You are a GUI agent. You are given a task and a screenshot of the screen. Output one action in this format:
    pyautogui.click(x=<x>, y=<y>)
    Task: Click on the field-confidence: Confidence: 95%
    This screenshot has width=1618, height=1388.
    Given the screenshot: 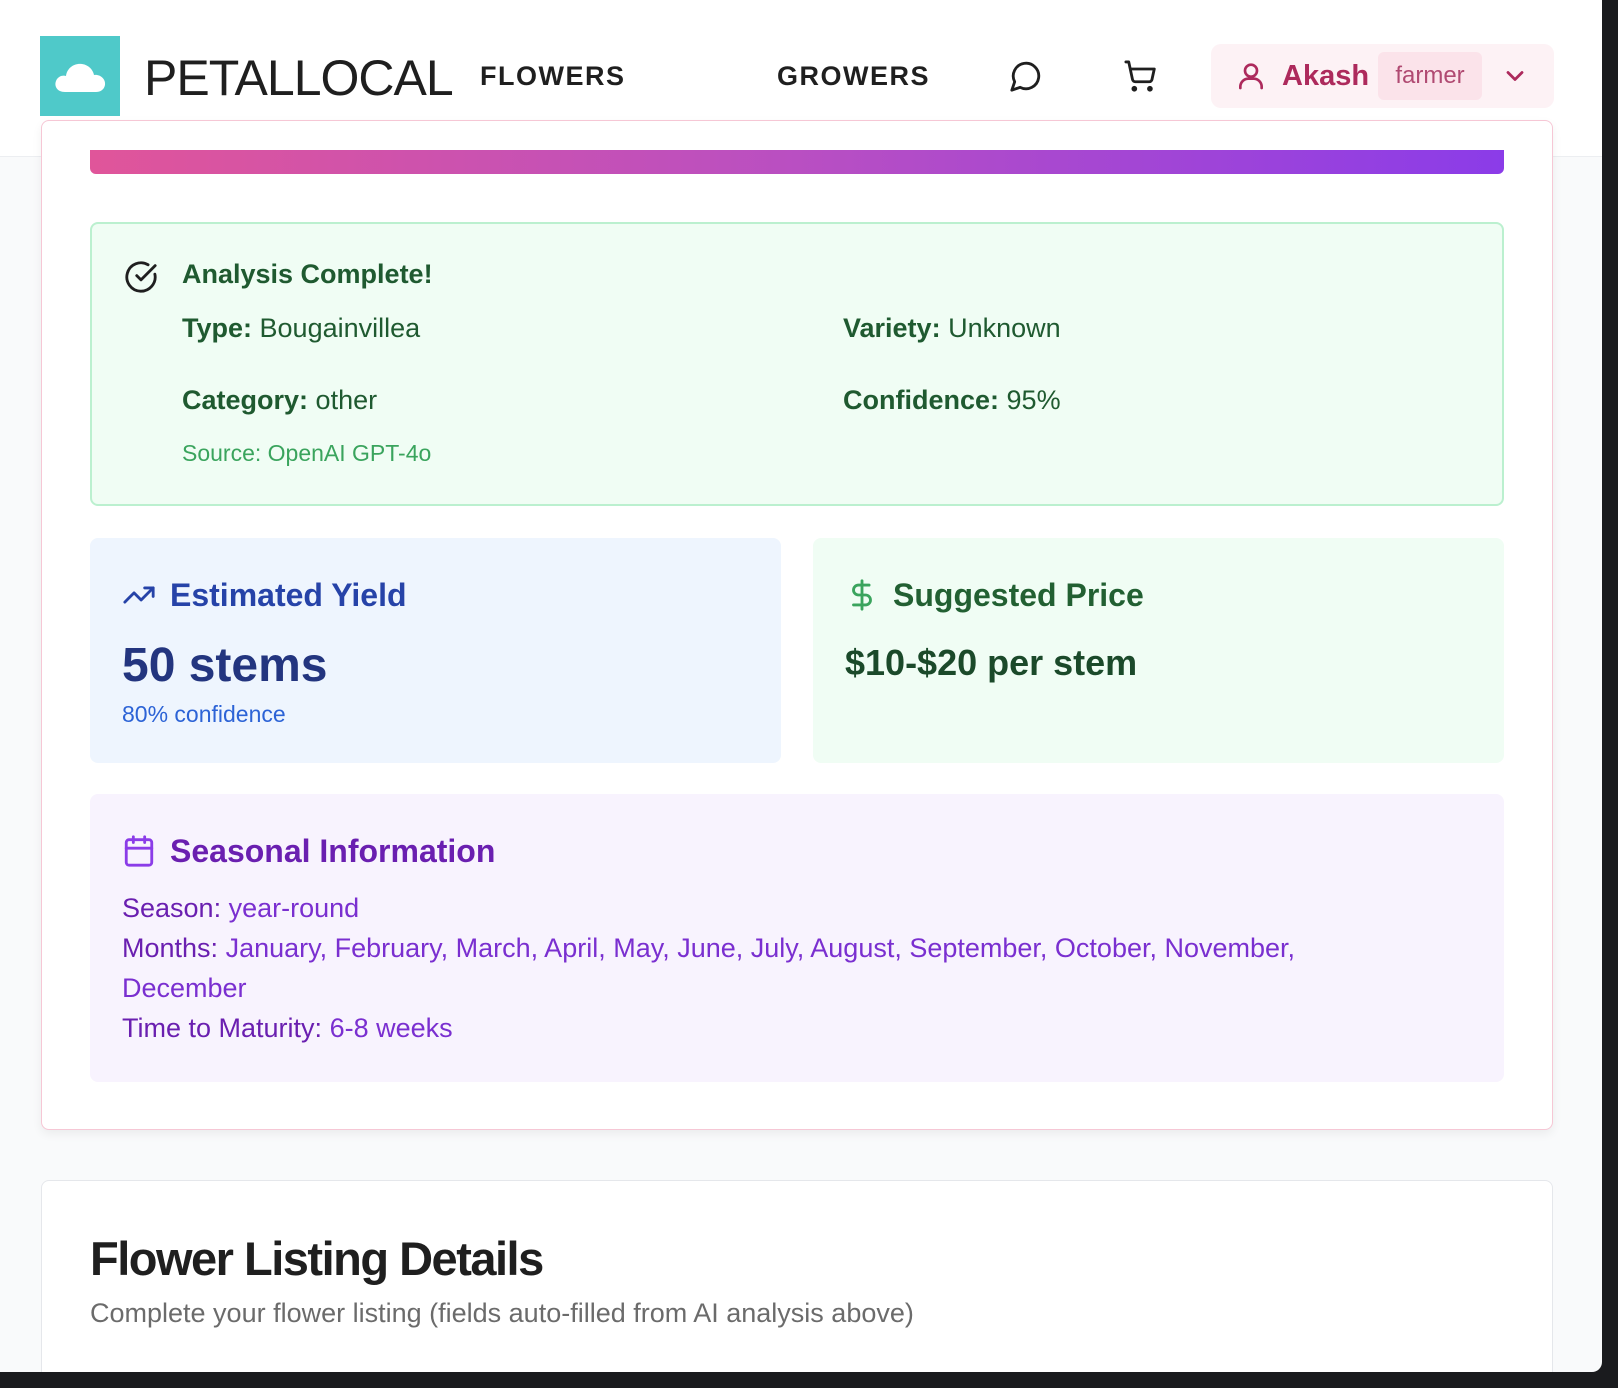 What is the action you would take?
    pyautogui.click(x=952, y=400)
    